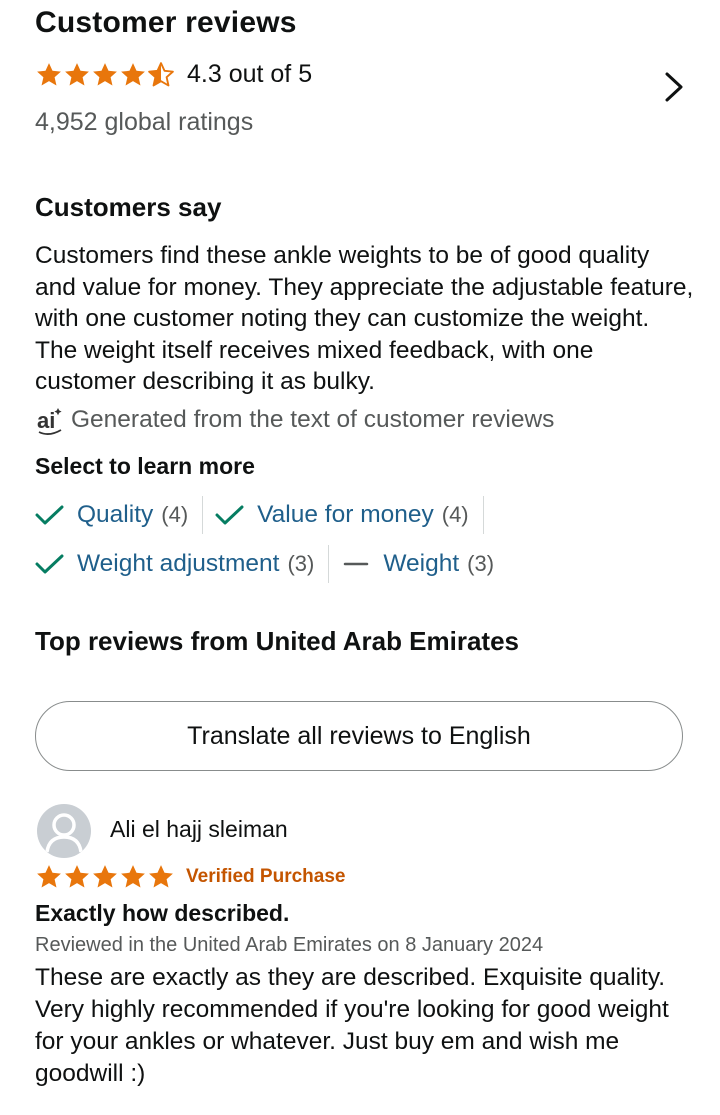  What do you see at coordinates (115, 514) in the screenshot?
I see `aspect-chip-label: Quality` at bounding box center [115, 514].